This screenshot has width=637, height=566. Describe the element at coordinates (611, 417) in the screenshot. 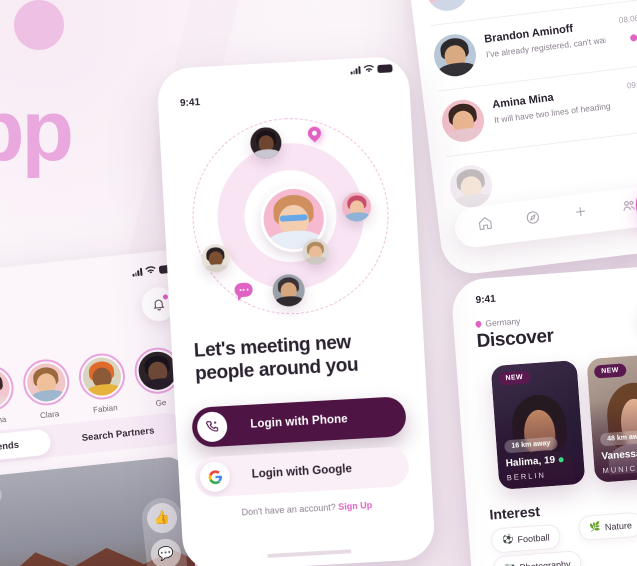

I see `discover-card: NEW 48 km away Vanessa, 18 MUNICH` at that location.